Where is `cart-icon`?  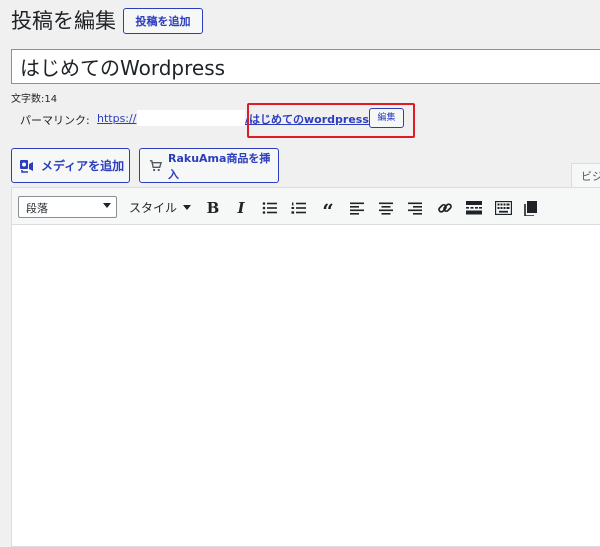
cart-icon is located at coordinates (155, 165).